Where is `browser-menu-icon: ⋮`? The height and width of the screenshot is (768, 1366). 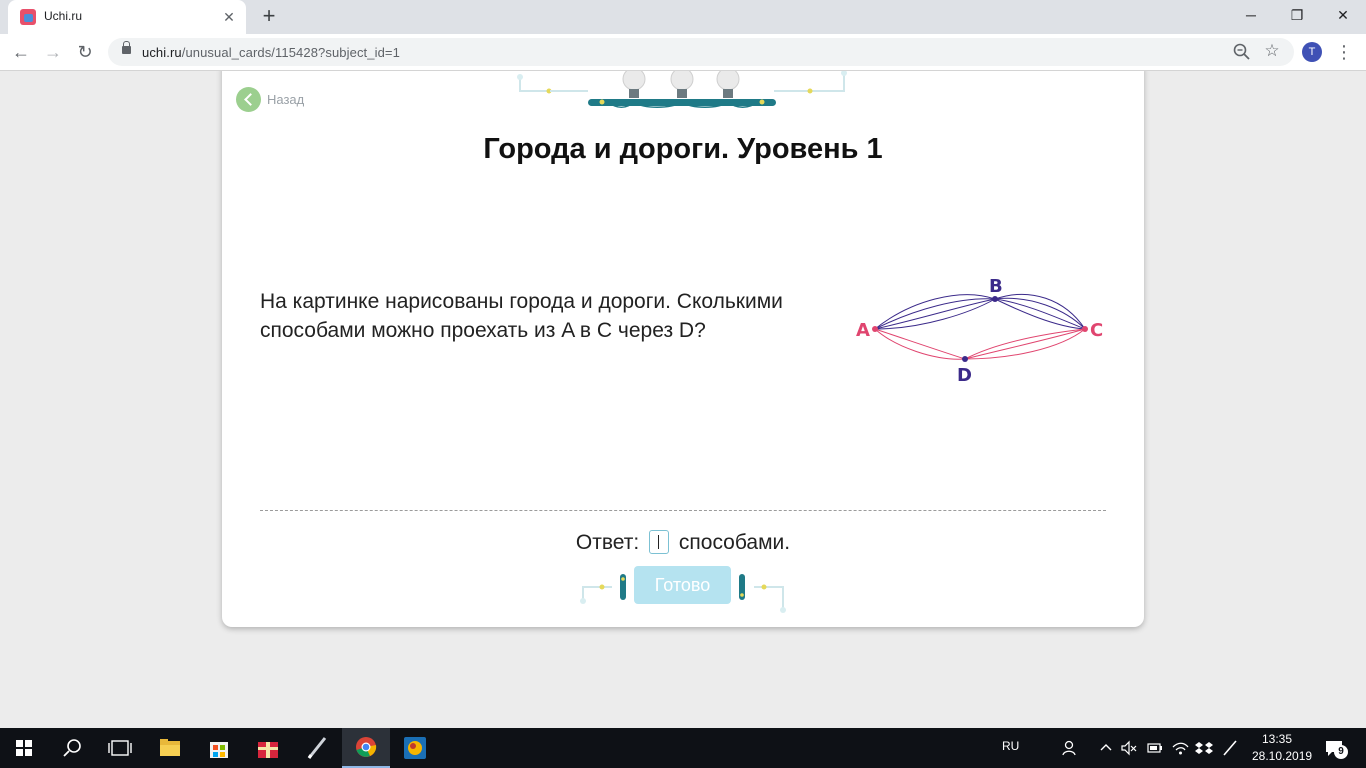
browser-menu-icon: ⋮ is located at coordinates (1344, 52).